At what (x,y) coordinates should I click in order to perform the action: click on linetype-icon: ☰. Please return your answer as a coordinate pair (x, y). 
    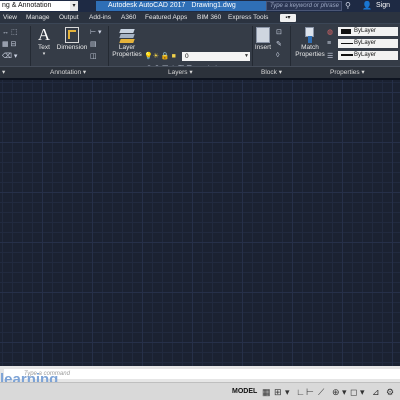
    Looking at the image, I should click on (330, 56).